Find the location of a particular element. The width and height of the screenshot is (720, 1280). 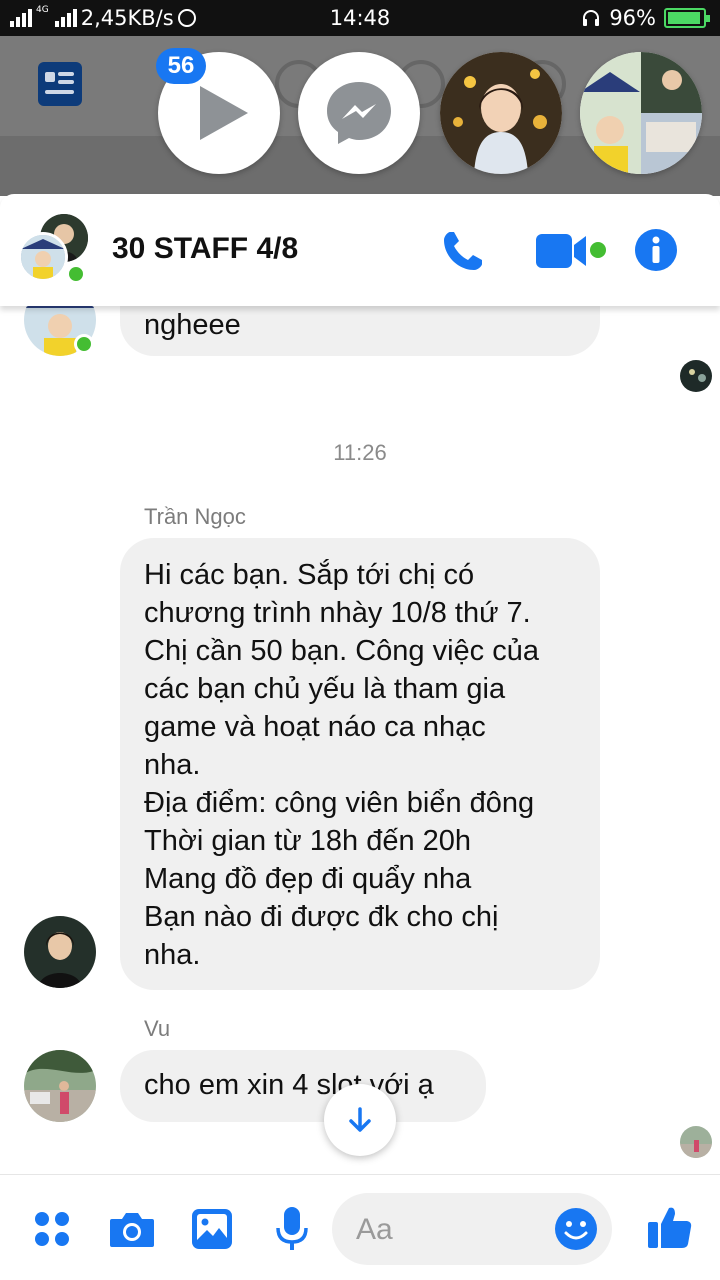

message-line: Địa điểm: công viên biển đông is located at coordinates (339, 803).